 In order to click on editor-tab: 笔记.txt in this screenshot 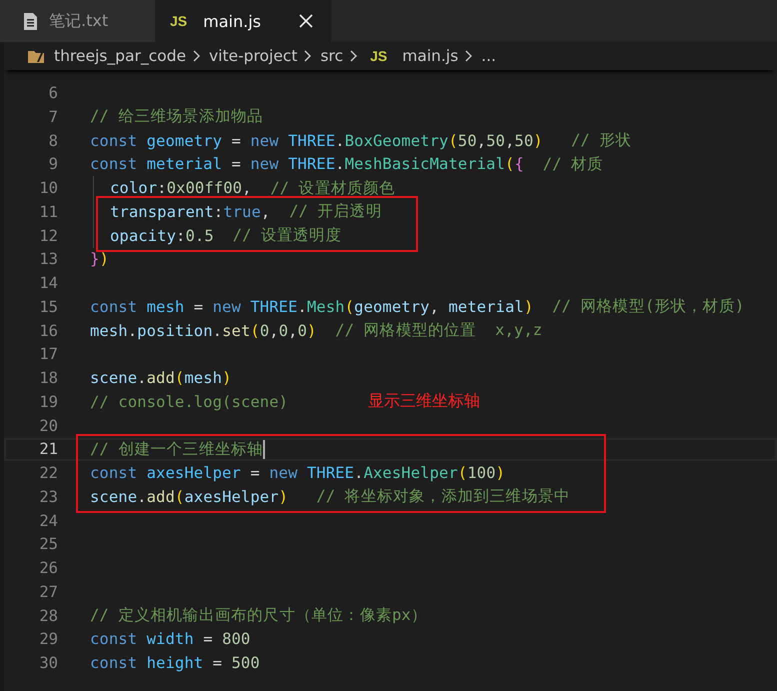, I will do `click(77, 21)`.